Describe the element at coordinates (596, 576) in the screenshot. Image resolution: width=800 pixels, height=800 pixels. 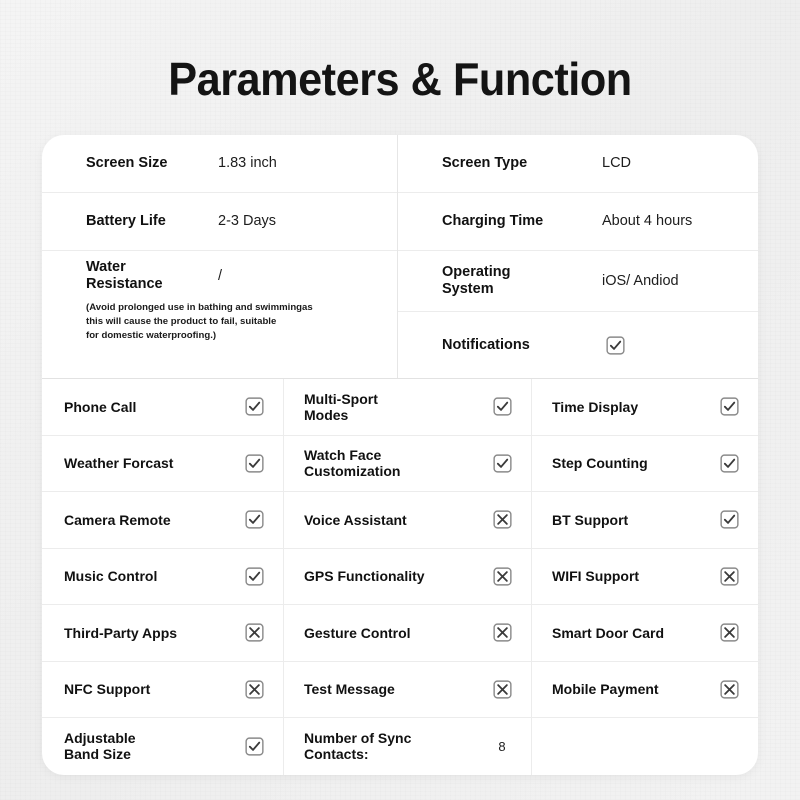
I see `feature-label-wifi-support: WIFI Support` at that location.